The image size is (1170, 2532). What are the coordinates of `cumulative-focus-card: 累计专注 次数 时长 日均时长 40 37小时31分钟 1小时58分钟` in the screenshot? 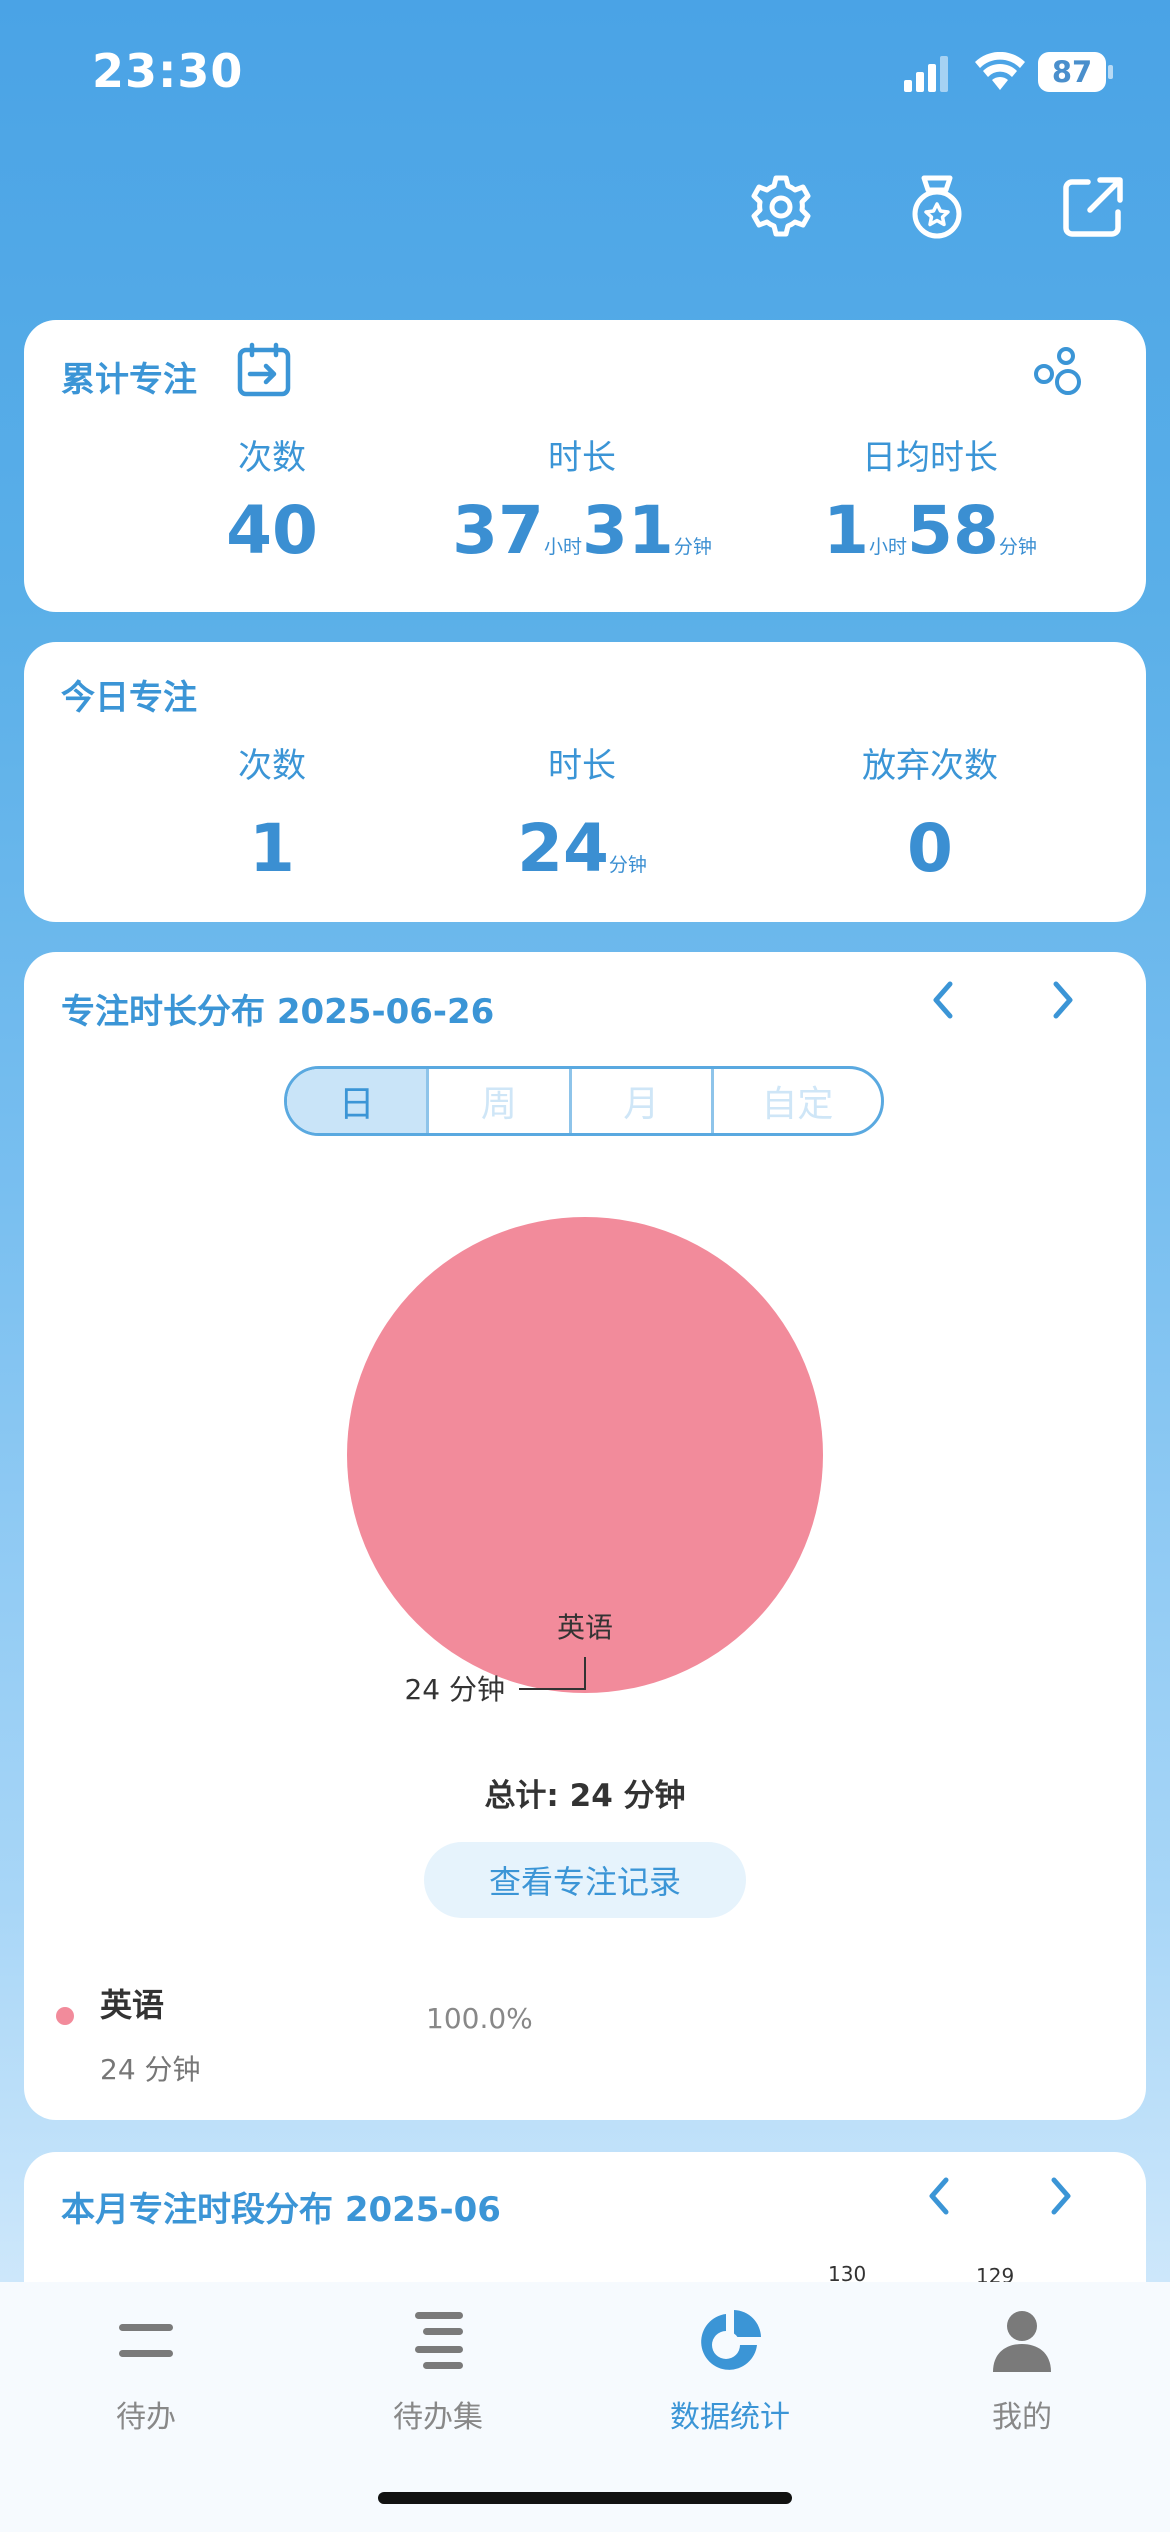 It's located at (585, 466).